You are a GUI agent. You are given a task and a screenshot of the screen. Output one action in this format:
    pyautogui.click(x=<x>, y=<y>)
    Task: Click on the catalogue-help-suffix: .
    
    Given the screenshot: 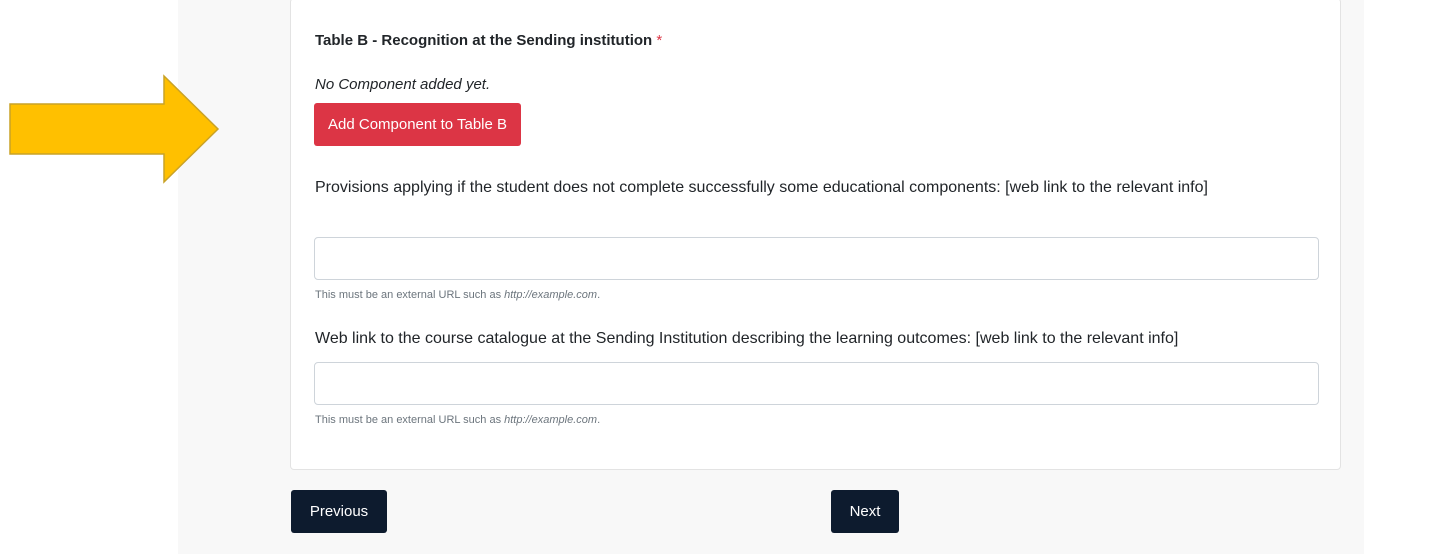 What is the action you would take?
    pyautogui.click(x=599, y=420)
    